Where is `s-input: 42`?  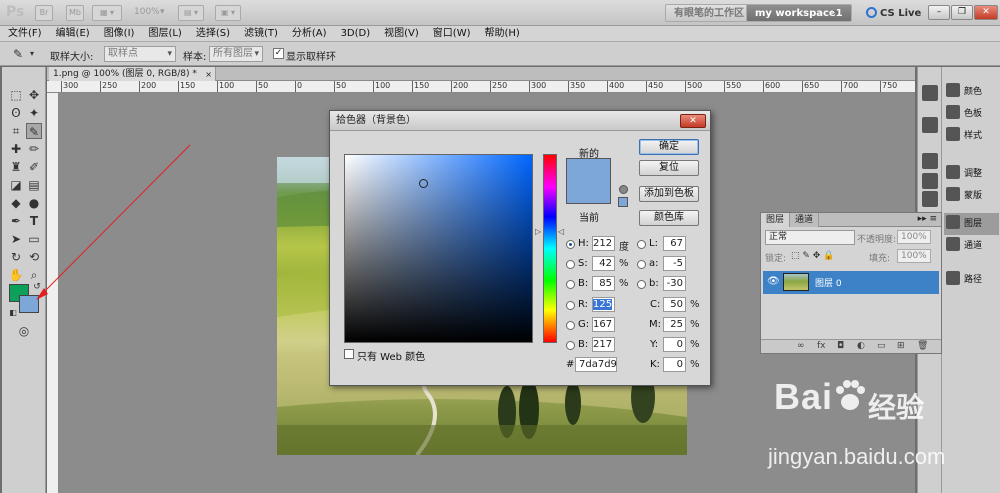
s-input: 42 is located at coordinates (603, 263).